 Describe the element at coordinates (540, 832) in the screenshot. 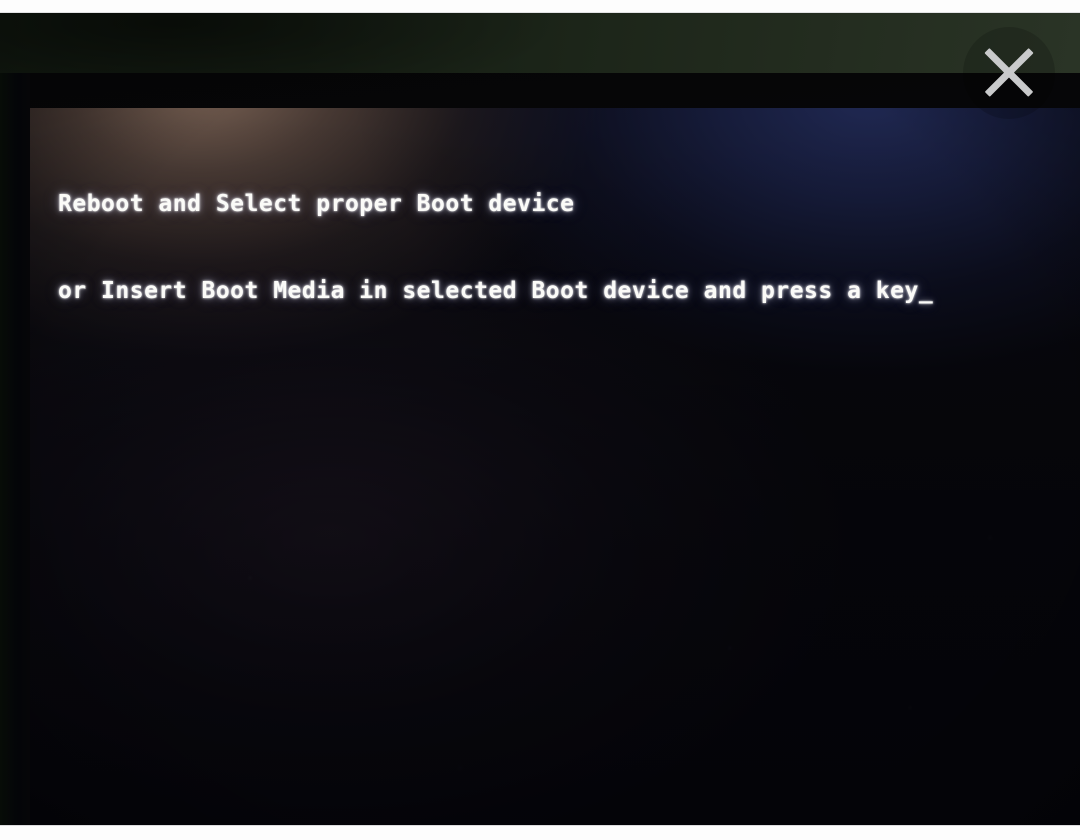

I see `viewer-bottom-band` at that location.